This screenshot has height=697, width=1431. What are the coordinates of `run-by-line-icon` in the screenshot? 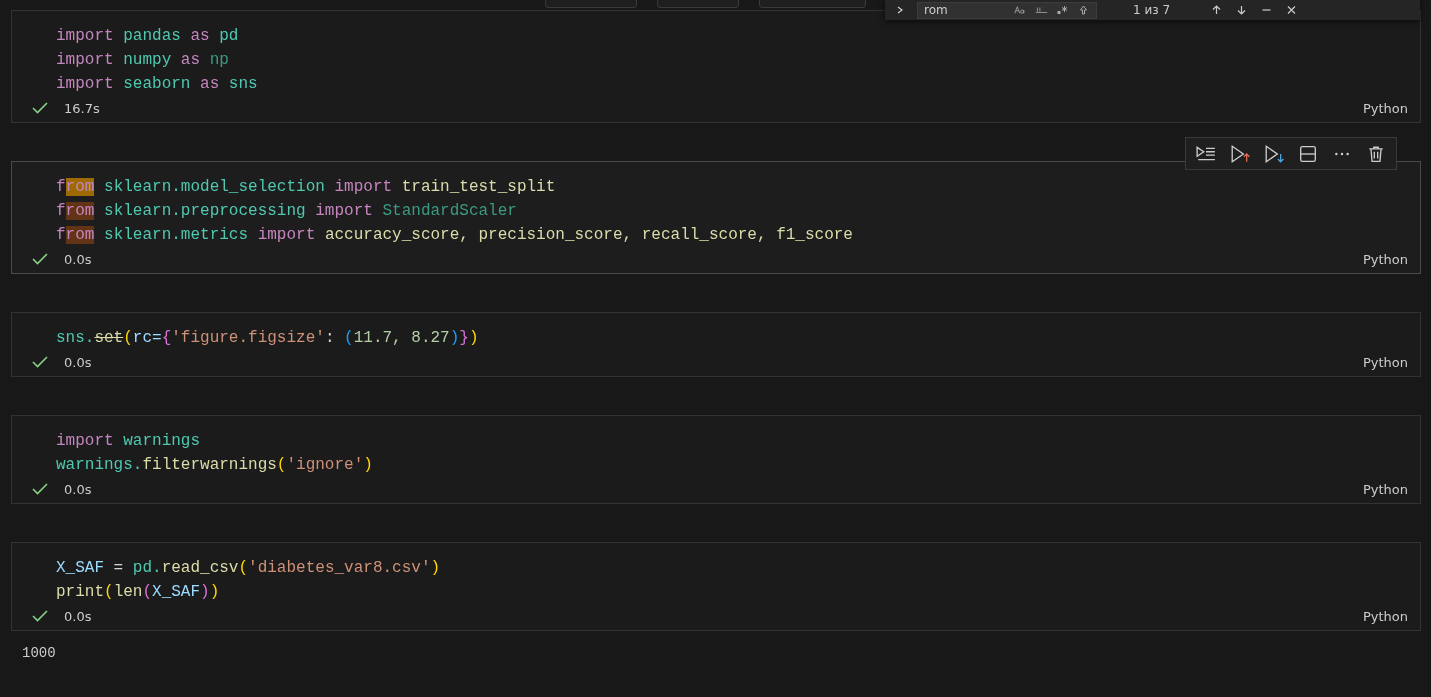 It's located at (1206, 153).